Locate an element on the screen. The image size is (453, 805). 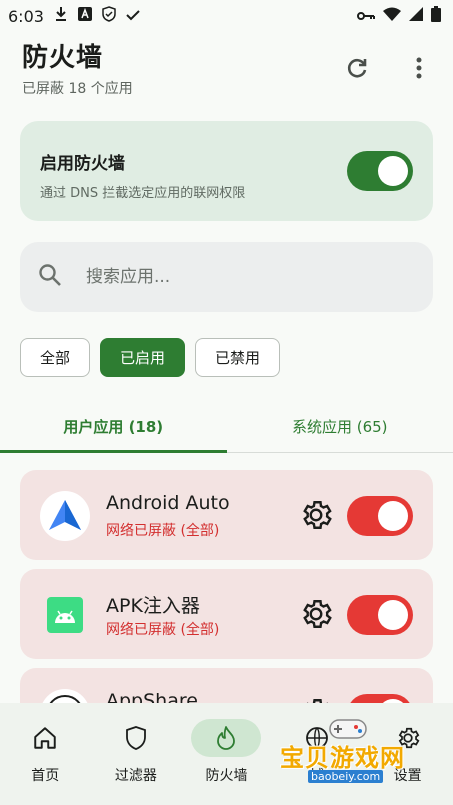
nav-item-domains: 域 is located at coordinates (317, 754).